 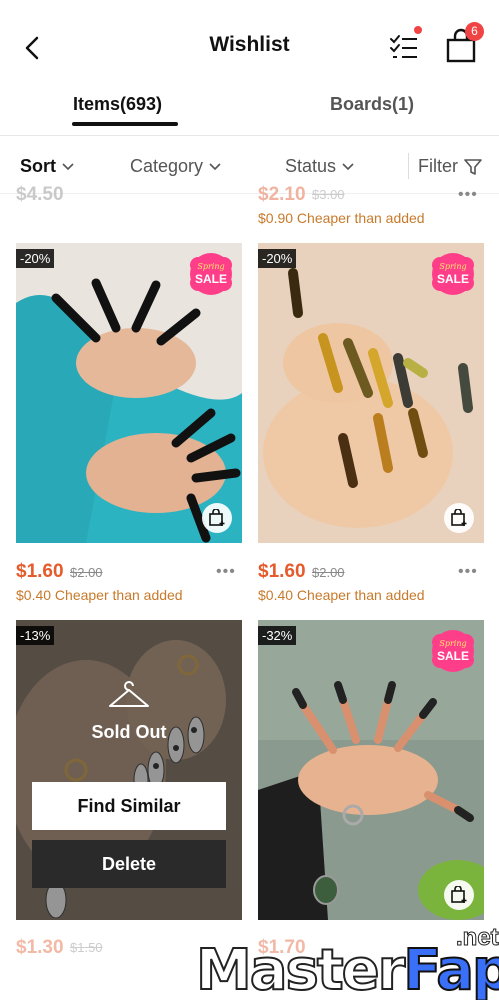 I want to click on status-dropdown: Status, so click(x=319, y=166).